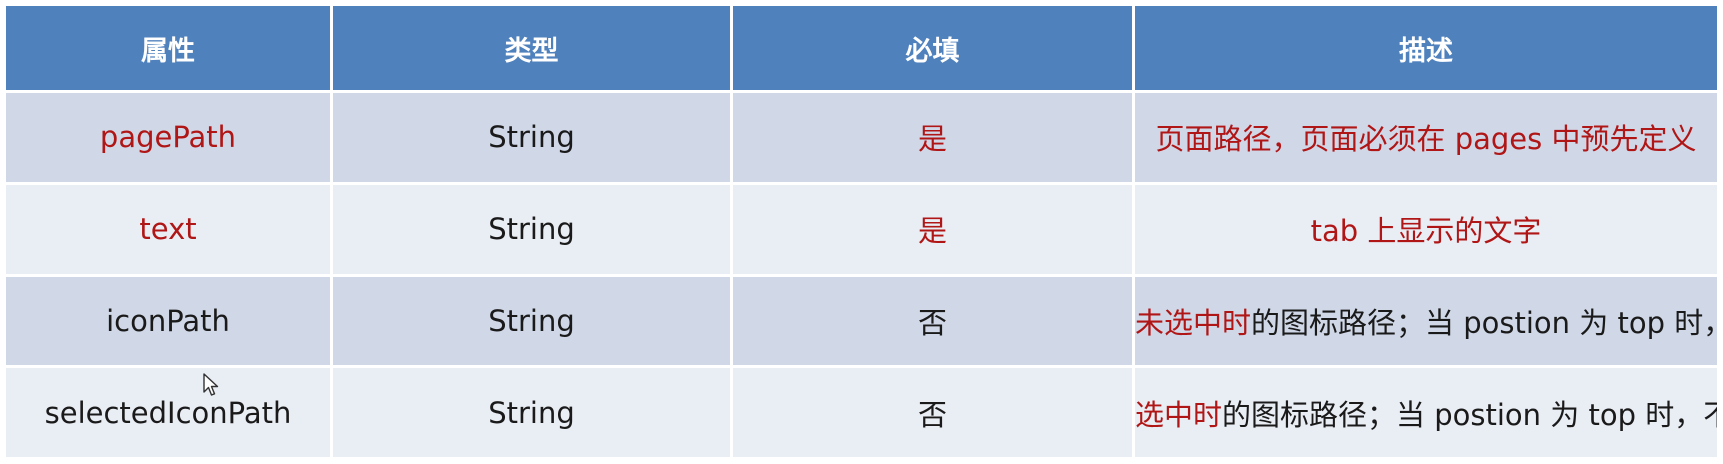 This screenshot has width=1723, height=464. I want to click on description-text: tab 上显示的文字, so click(1426, 231).